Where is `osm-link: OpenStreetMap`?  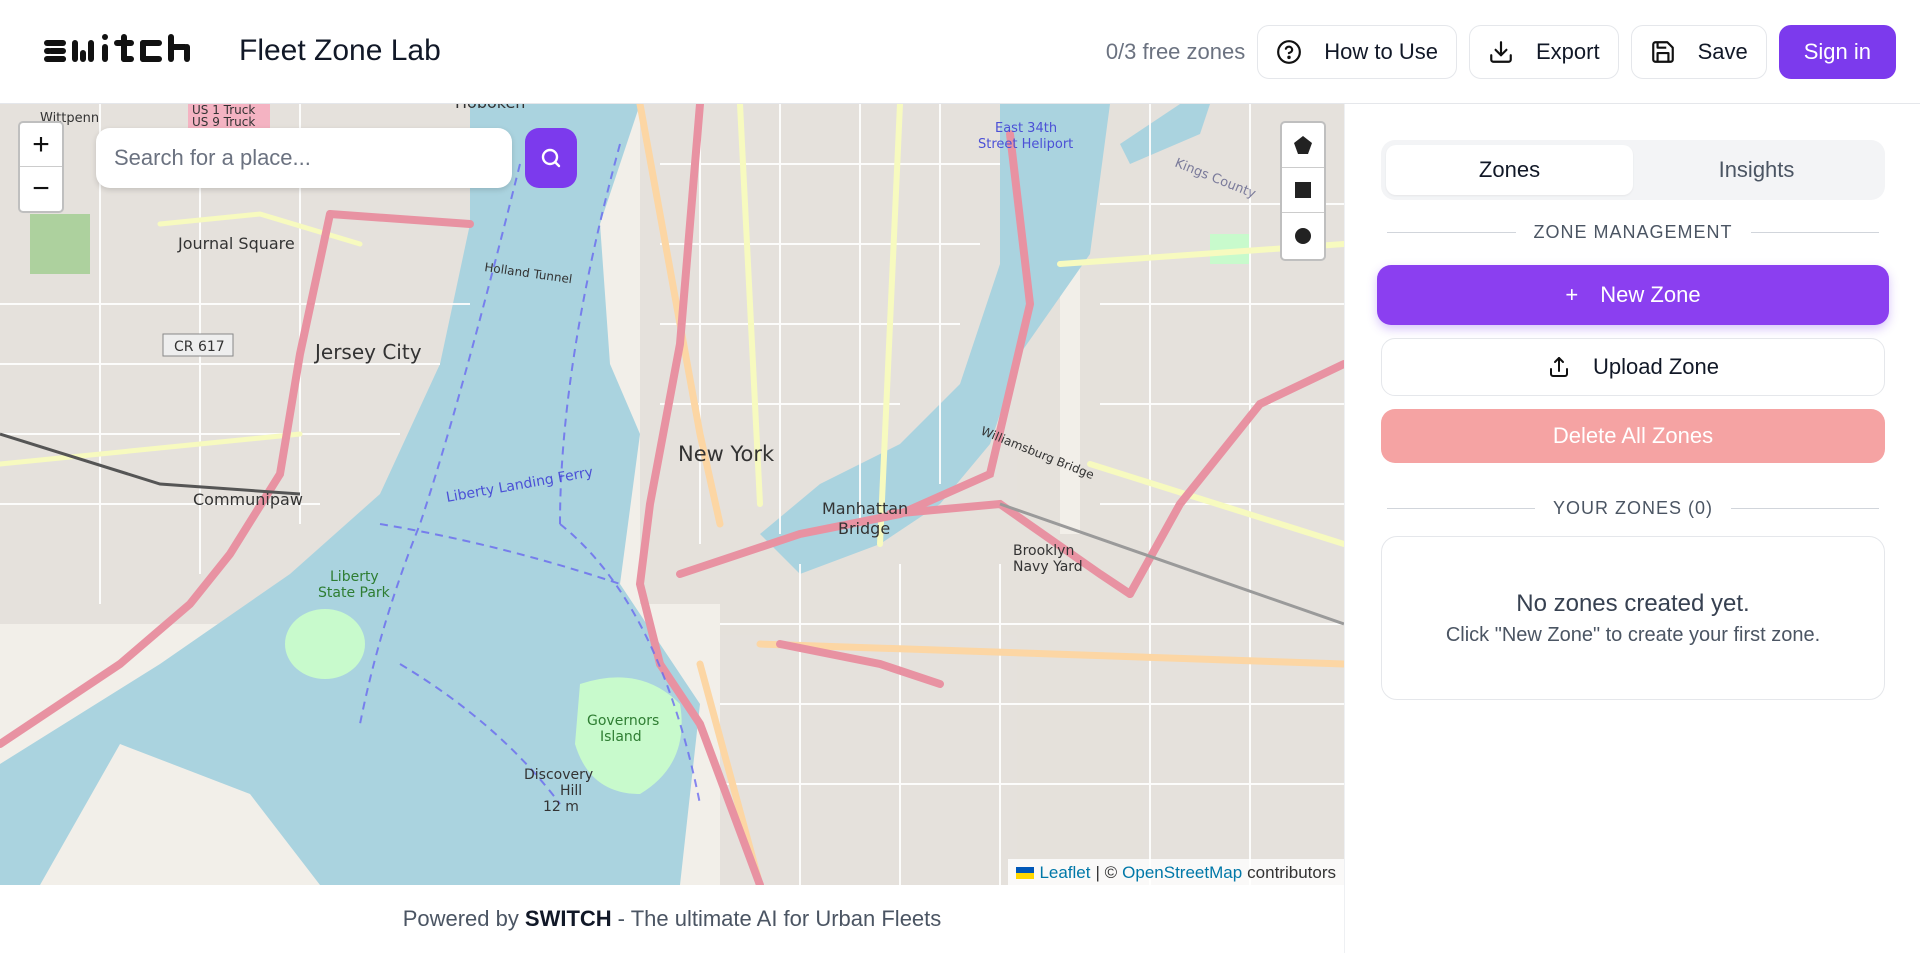
osm-link: OpenStreetMap is located at coordinates (1182, 873).